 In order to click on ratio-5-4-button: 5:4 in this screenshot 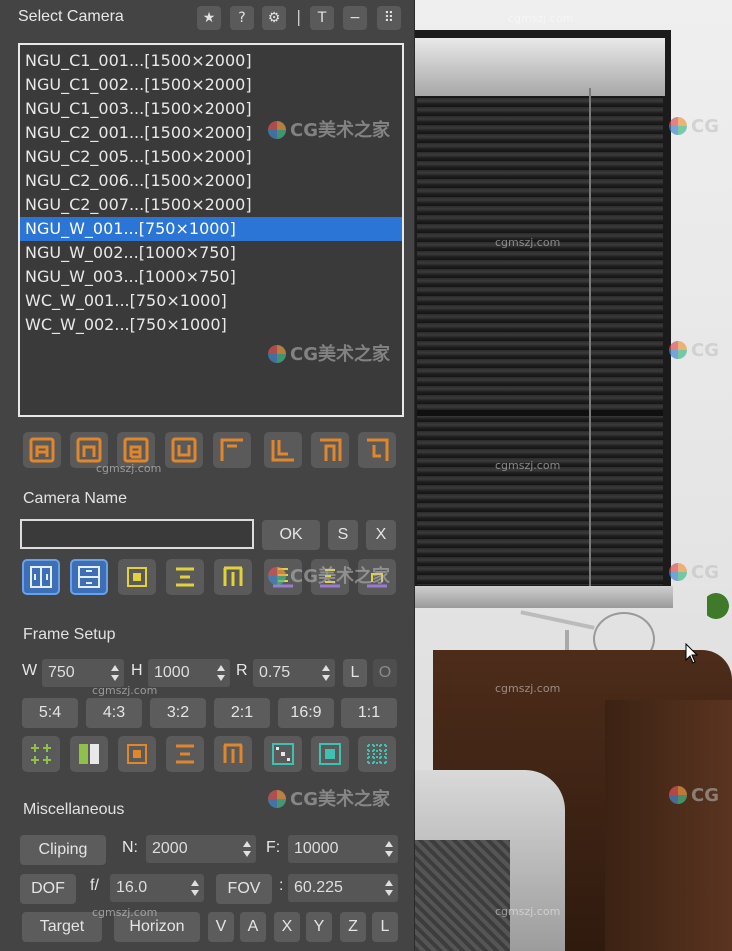, I will do `click(50, 713)`.